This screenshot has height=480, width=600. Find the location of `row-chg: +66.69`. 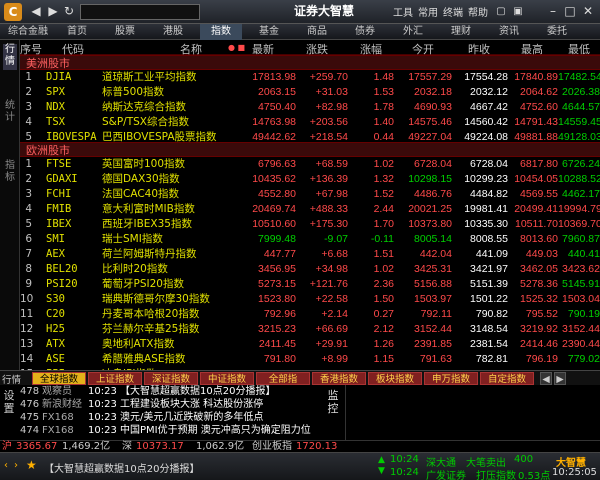

row-chg: +66.69 is located at coordinates (331, 329).